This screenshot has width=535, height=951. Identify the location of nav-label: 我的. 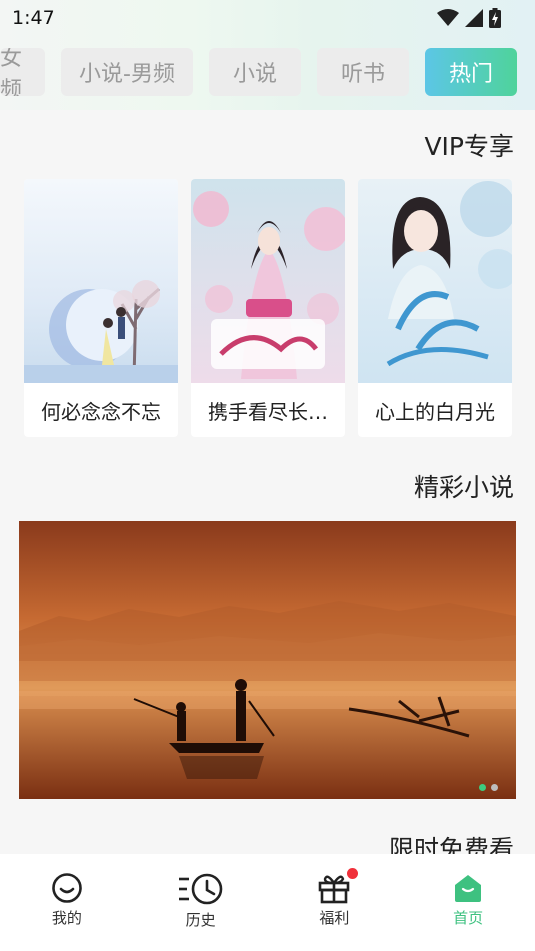
(66, 918).